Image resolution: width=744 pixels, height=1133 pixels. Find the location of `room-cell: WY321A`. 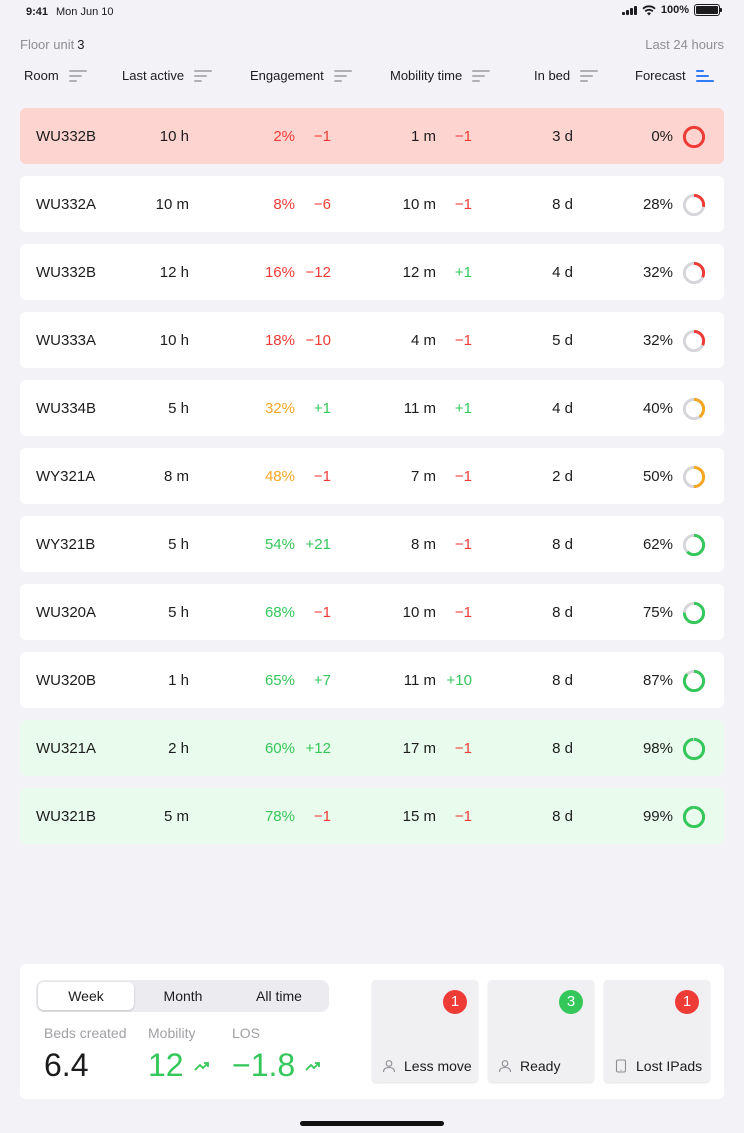

room-cell: WY321A is located at coordinates (66, 476).